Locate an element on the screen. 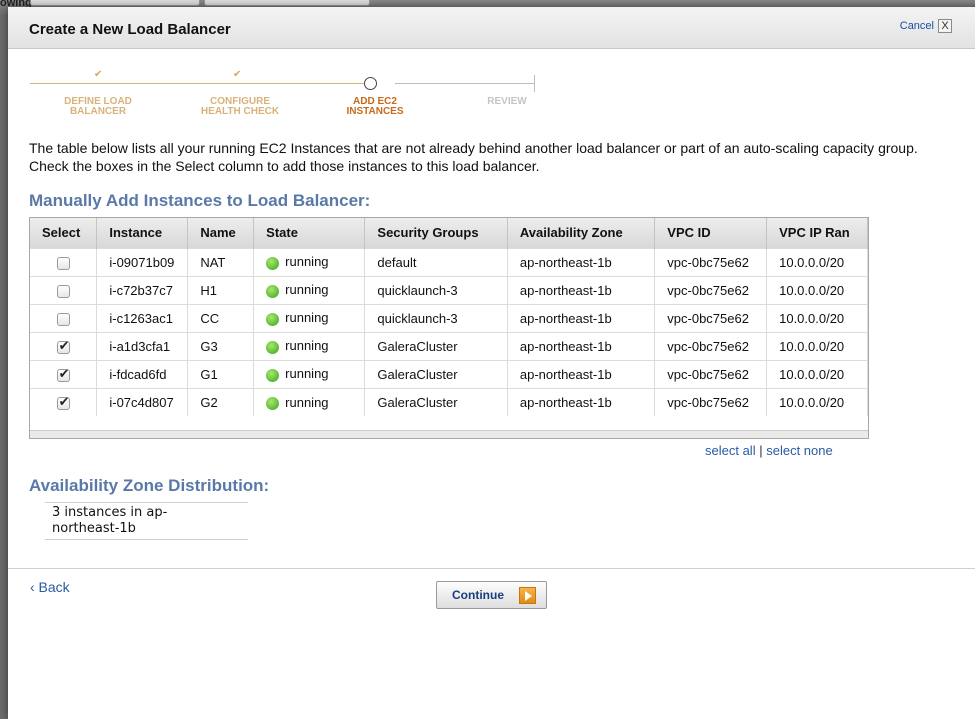  az-distribution-line: northeast-1b is located at coordinates (94, 528).